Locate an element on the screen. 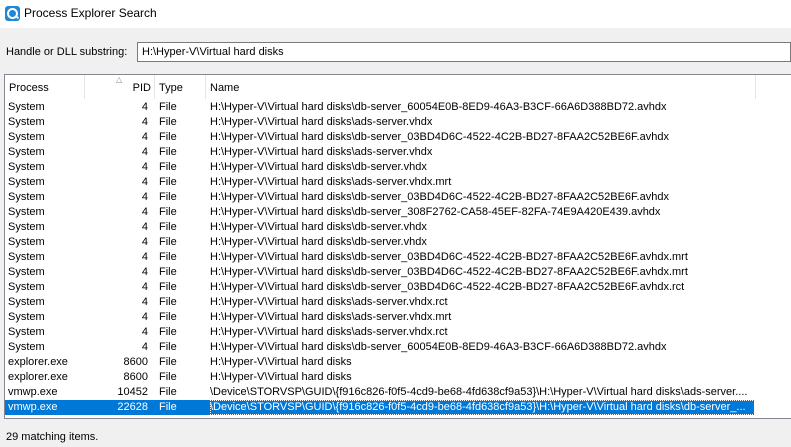  status-text: 29 matching items. is located at coordinates (52, 437).